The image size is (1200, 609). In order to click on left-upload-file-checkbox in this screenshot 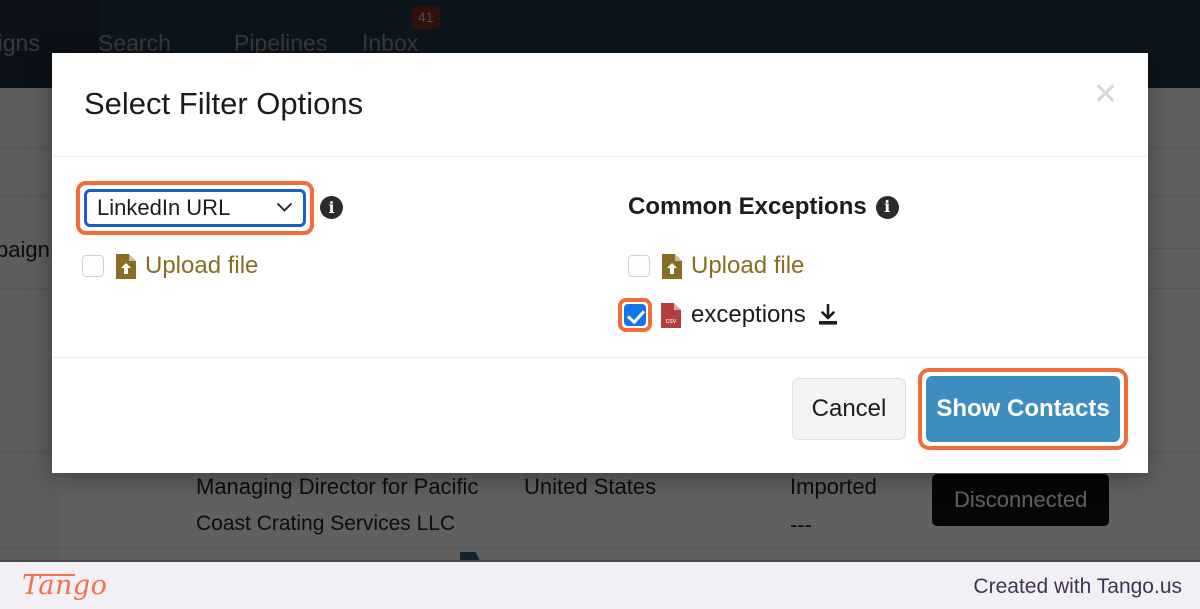, I will do `click(93, 266)`.